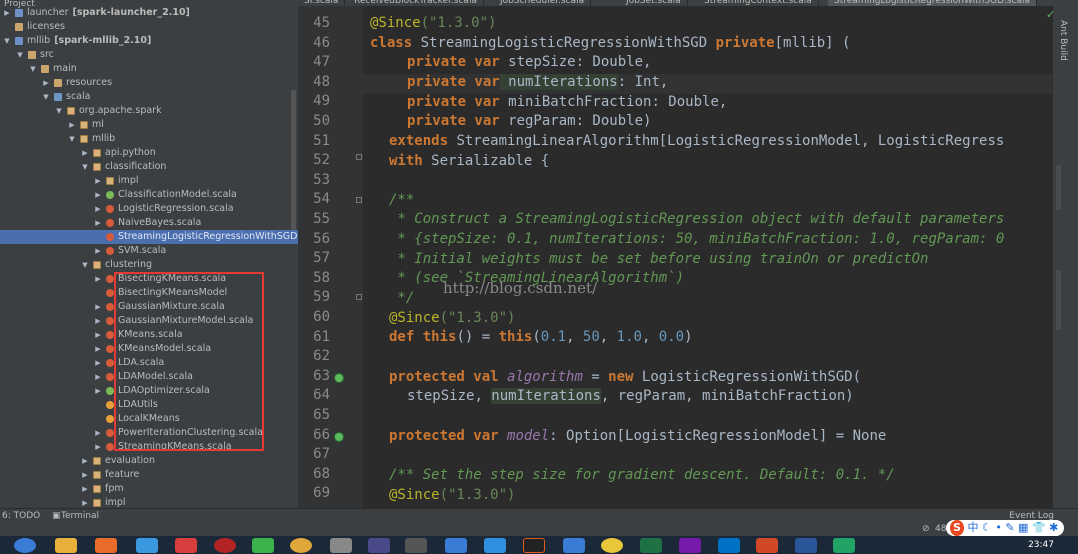 This screenshot has width=1078, height=554. What do you see at coordinates (1063, 40) in the screenshot?
I see `ant-build-tab: Ant Build` at bounding box center [1063, 40].